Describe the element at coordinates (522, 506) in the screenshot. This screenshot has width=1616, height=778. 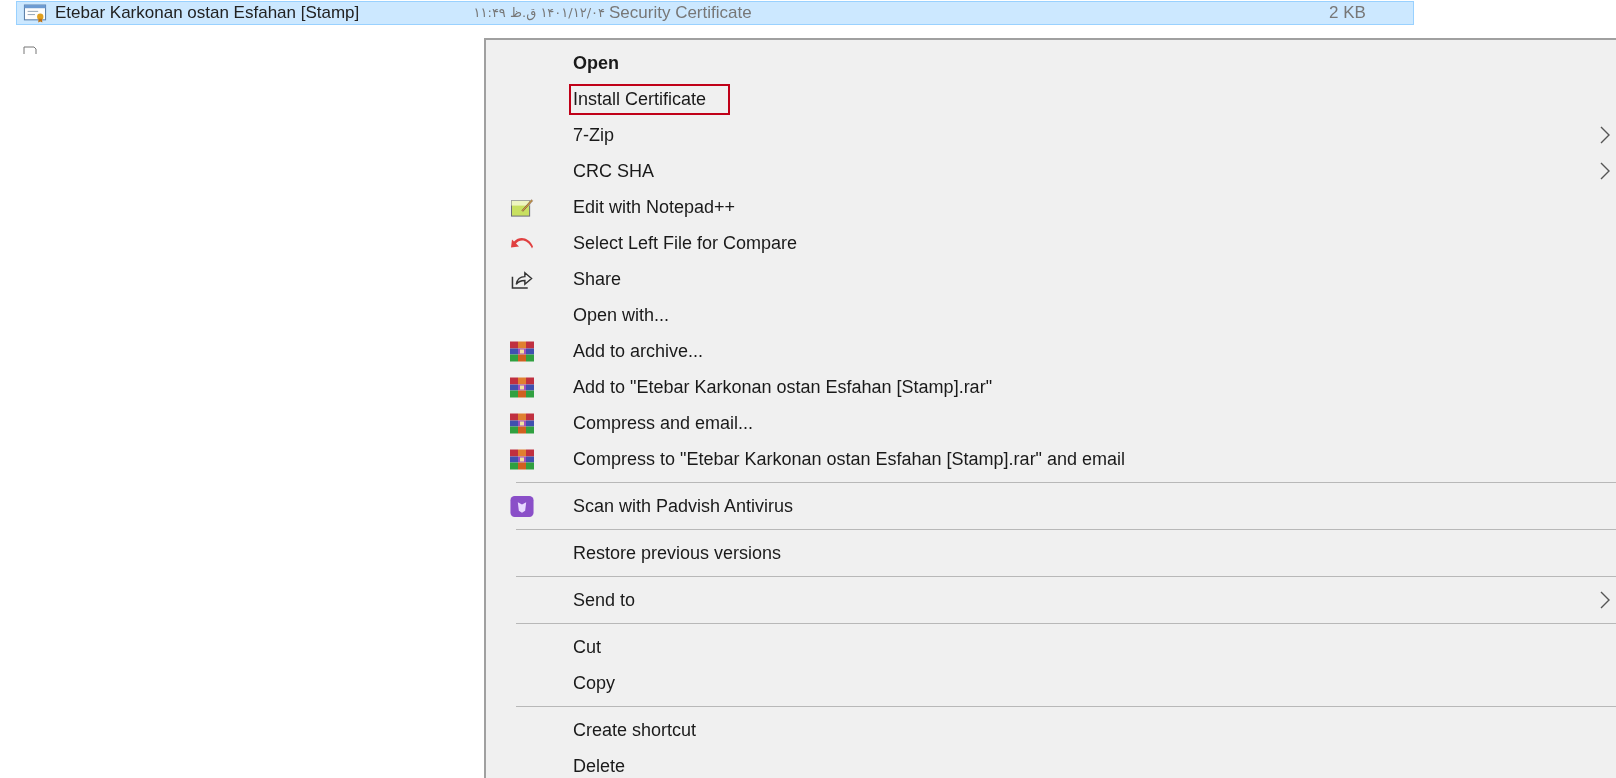
I see `shield-app-icon` at that location.